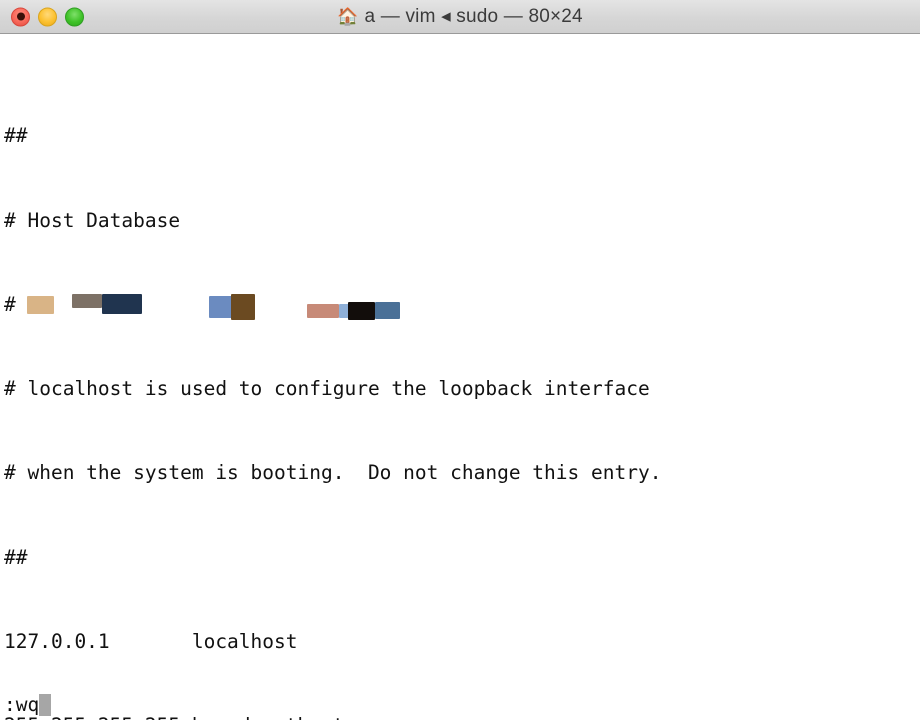  What do you see at coordinates (22, 704) in the screenshot?
I see `vim-command-text: :wq` at bounding box center [22, 704].